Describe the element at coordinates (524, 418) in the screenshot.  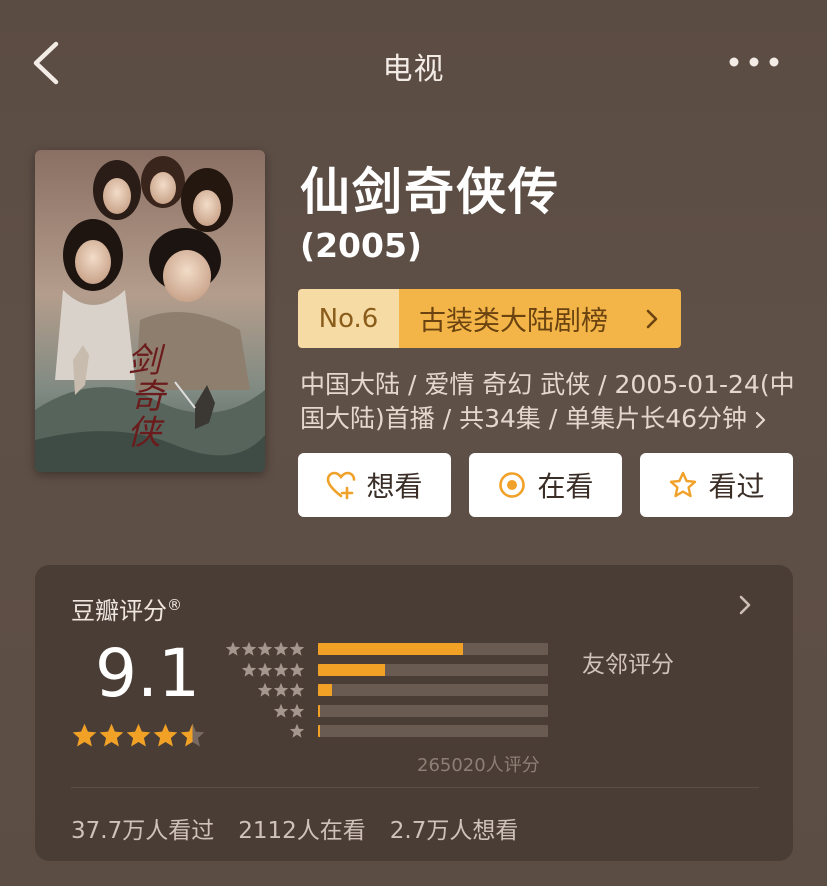
I see `meta-line-2: 国大陆)首播 / 共34集 / 单集片长46分钟` at that location.